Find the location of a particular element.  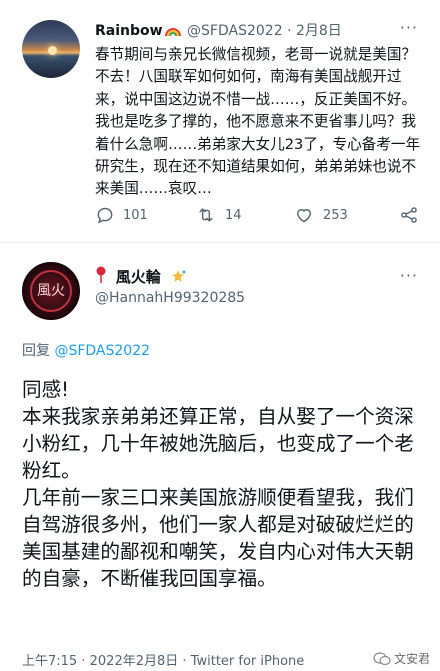

reply-icon is located at coordinates (105, 215).